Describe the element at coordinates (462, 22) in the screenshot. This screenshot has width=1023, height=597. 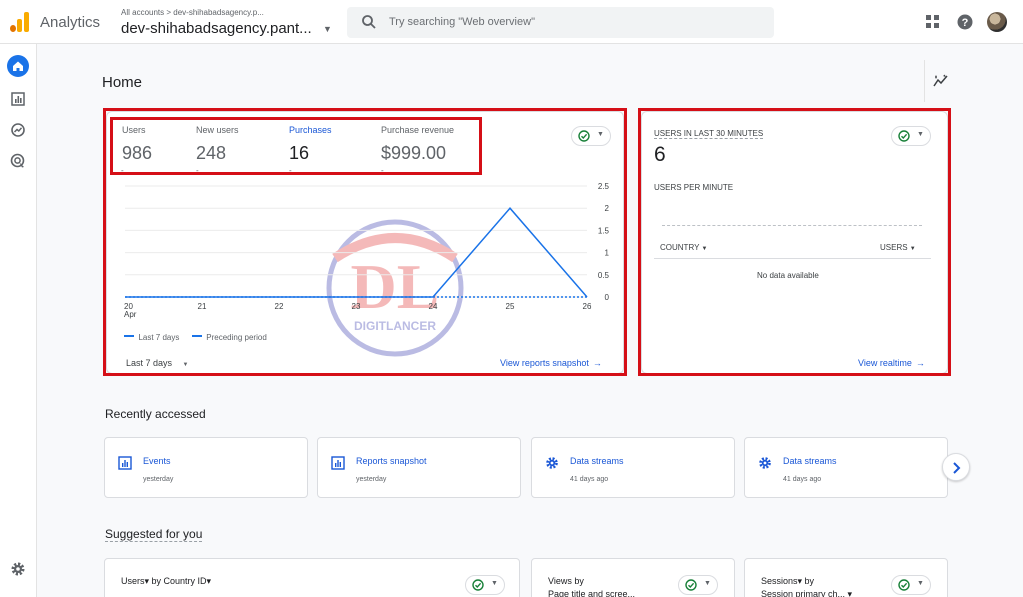
I see `search-placeholder: Try searching "Web overview"` at that location.